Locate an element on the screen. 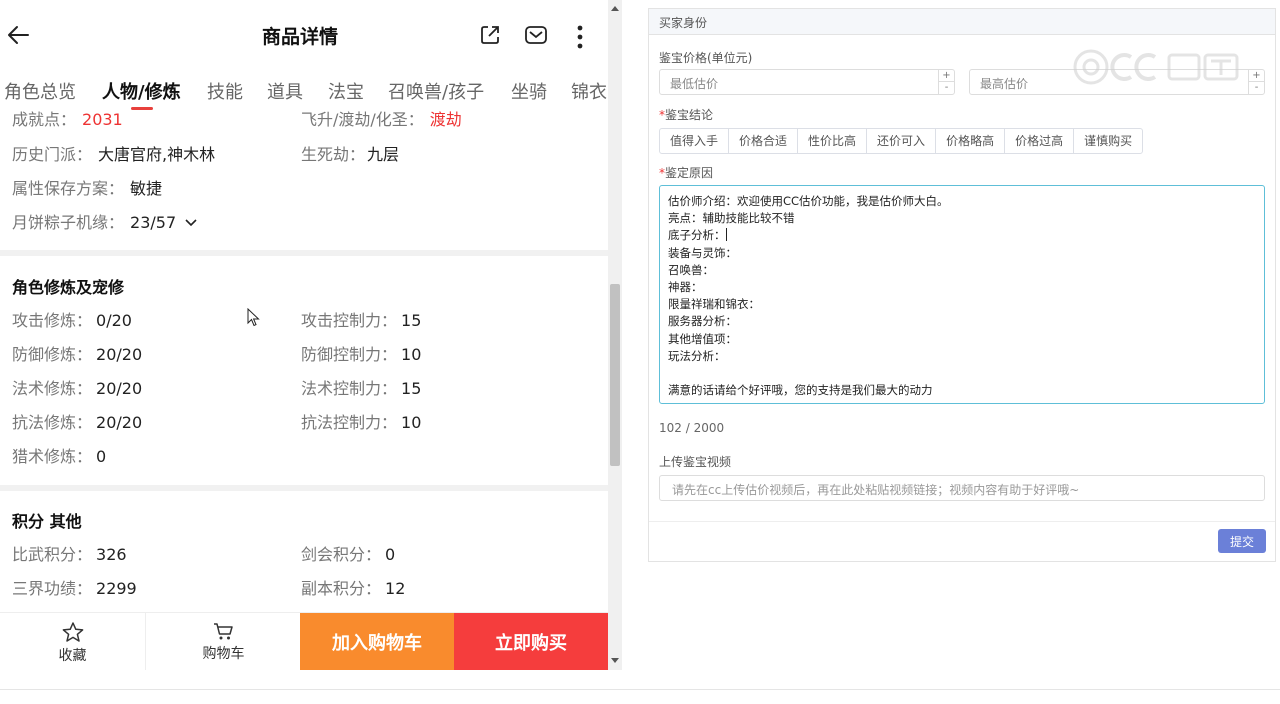  cultivation-label: 防御修炼： is located at coordinates (52, 354).